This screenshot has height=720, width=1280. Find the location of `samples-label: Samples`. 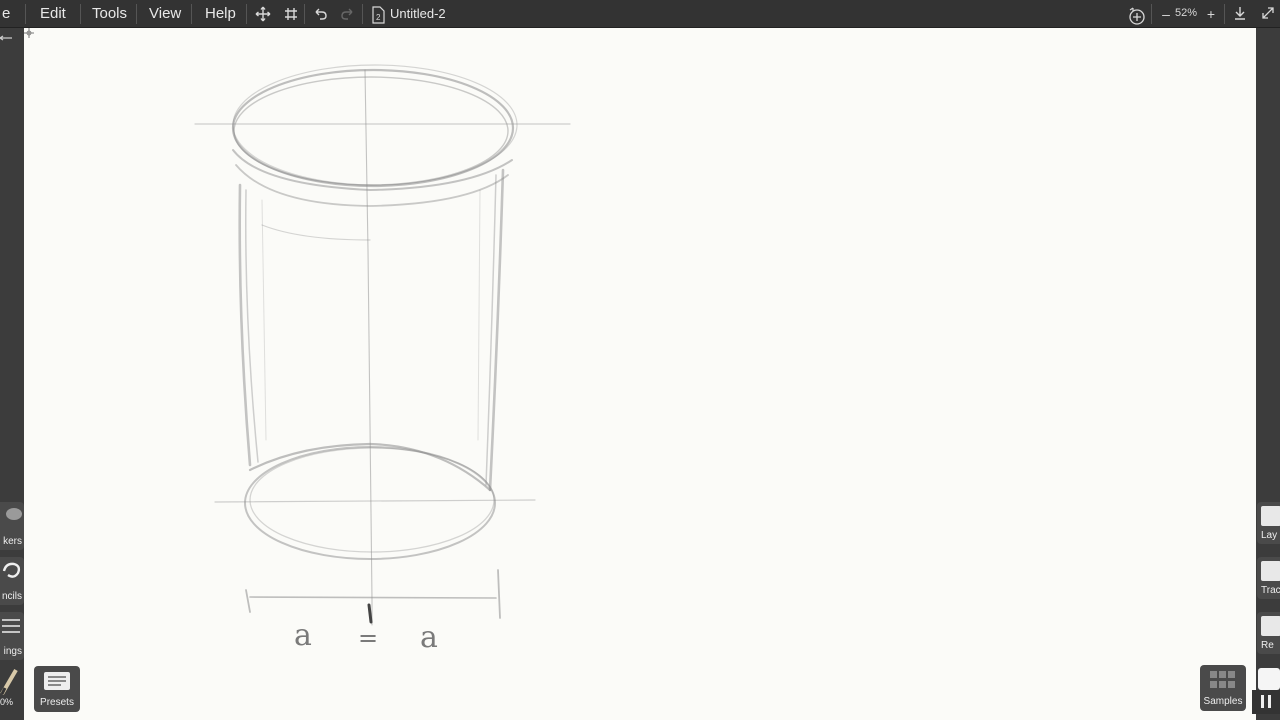

samples-label: Samples is located at coordinates (1223, 701).